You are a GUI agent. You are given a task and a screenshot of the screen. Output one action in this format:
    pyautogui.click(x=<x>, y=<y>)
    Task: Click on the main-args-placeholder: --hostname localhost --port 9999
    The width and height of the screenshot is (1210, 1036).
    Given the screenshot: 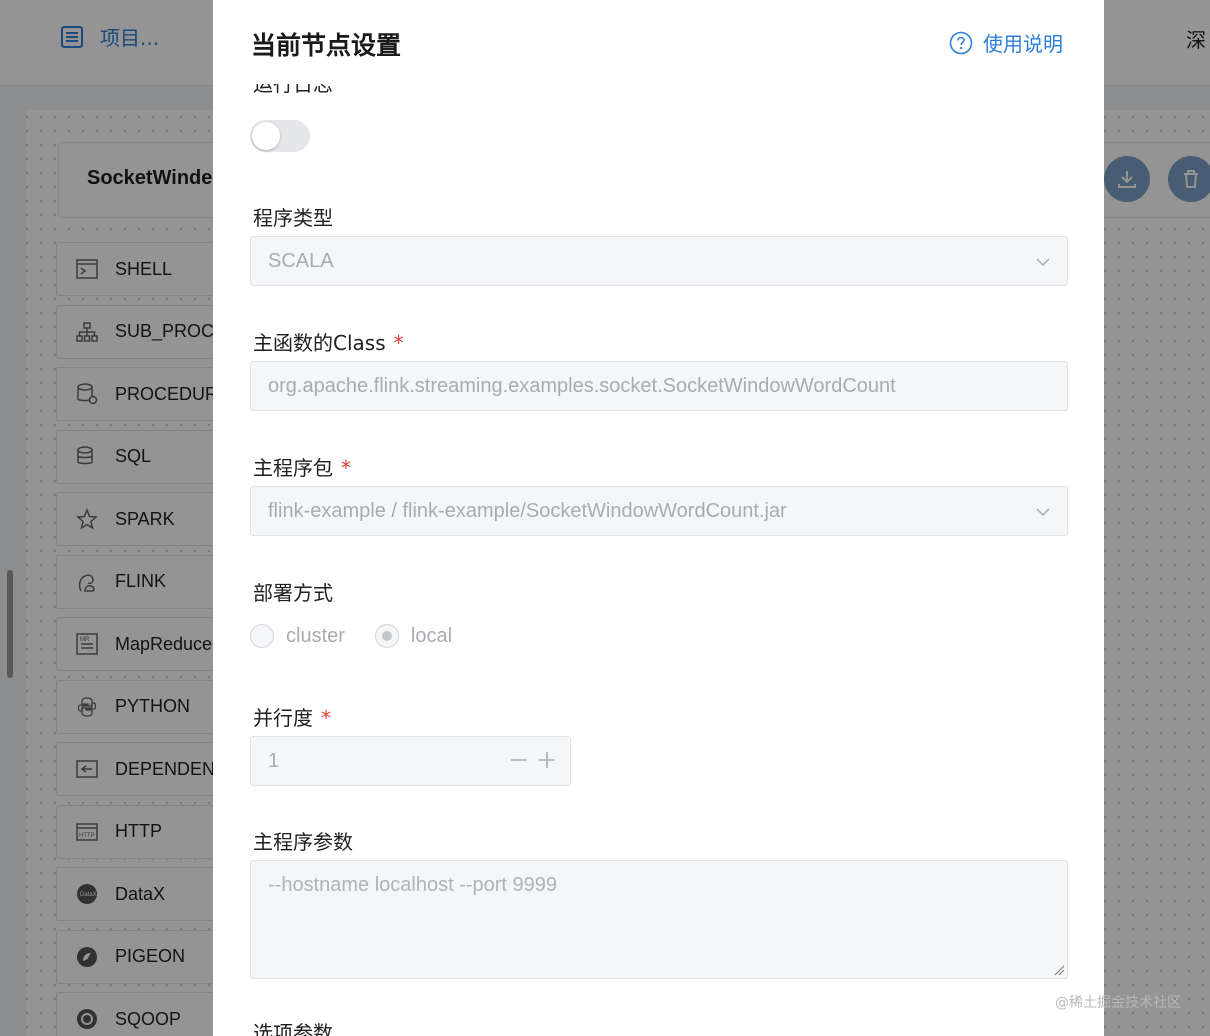 What is the action you would take?
    pyautogui.click(x=413, y=885)
    